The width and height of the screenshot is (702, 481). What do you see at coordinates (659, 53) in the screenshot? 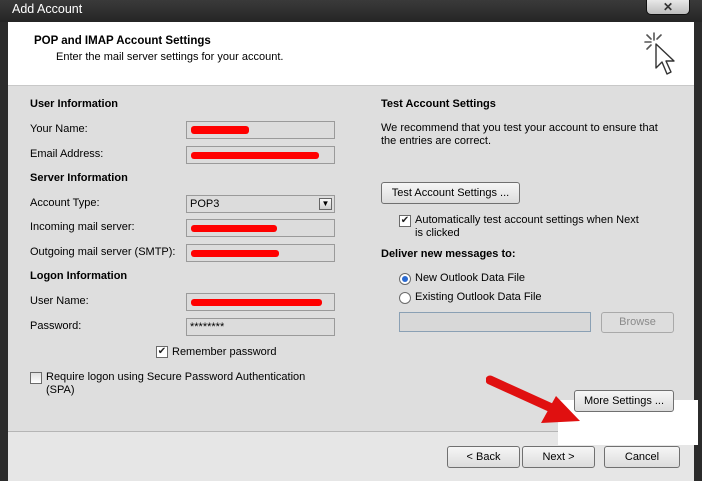
I see `cursor-sparkle-icon` at bounding box center [659, 53].